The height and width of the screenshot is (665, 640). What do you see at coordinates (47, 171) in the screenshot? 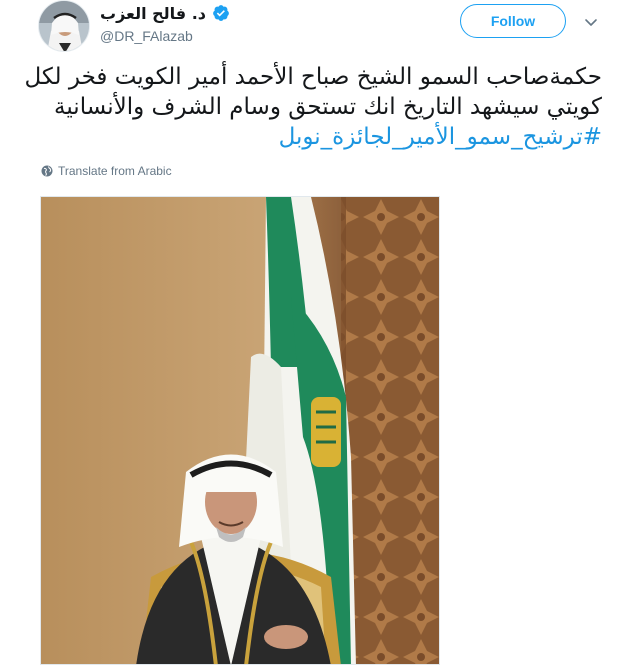
I see `globe-icon` at bounding box center [47, 171].